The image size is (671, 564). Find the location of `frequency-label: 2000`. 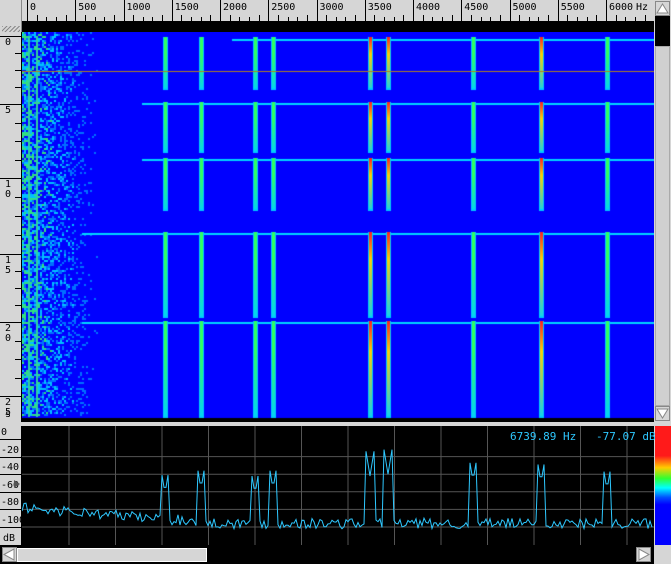

frequency-label: 2000 is located at coordinates (235, 7).